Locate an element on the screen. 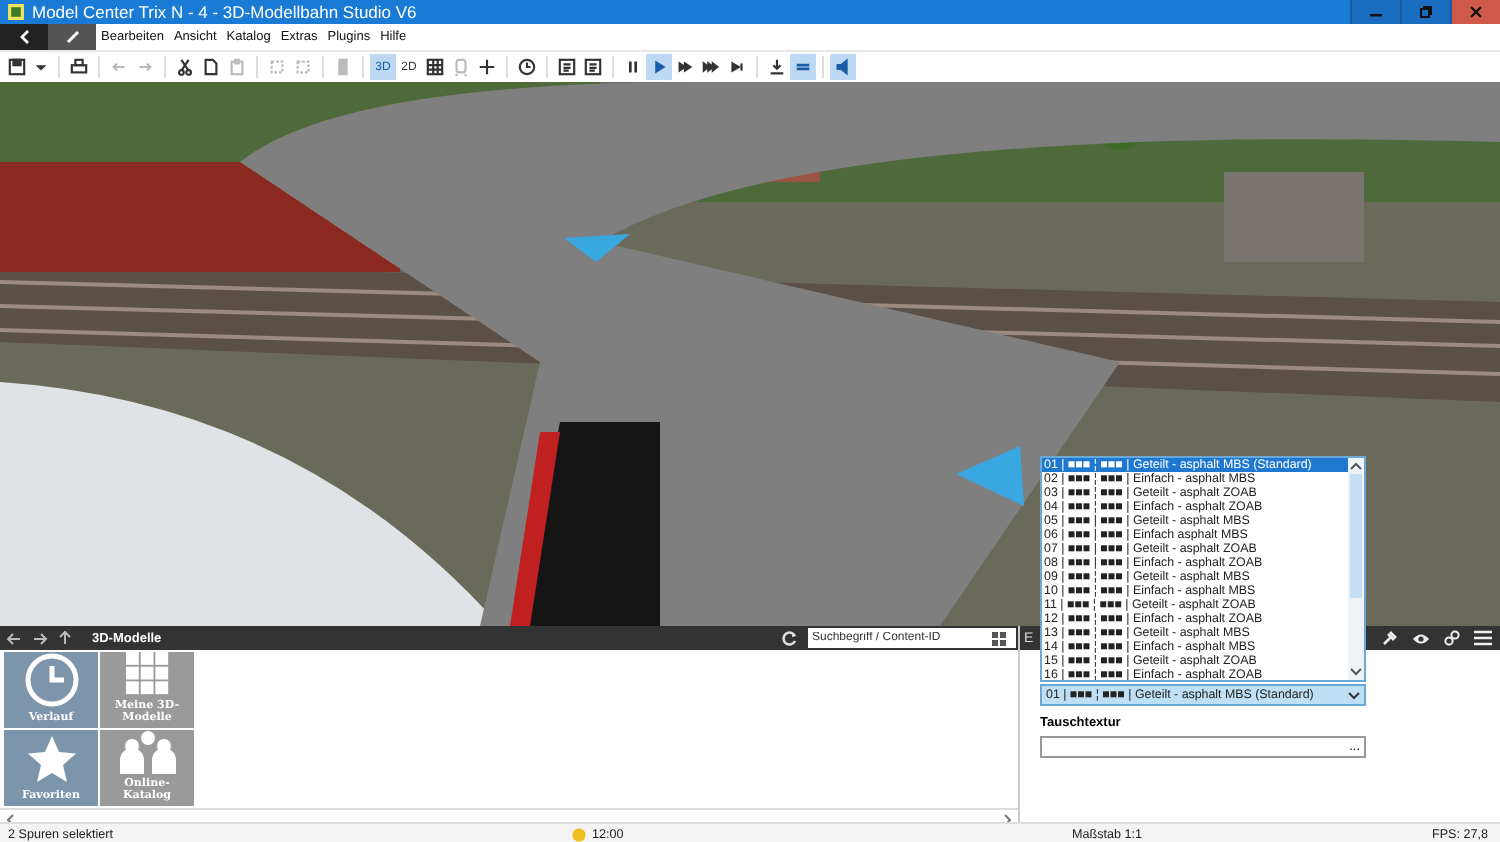  download-icon is located at coordinates (777, 67).